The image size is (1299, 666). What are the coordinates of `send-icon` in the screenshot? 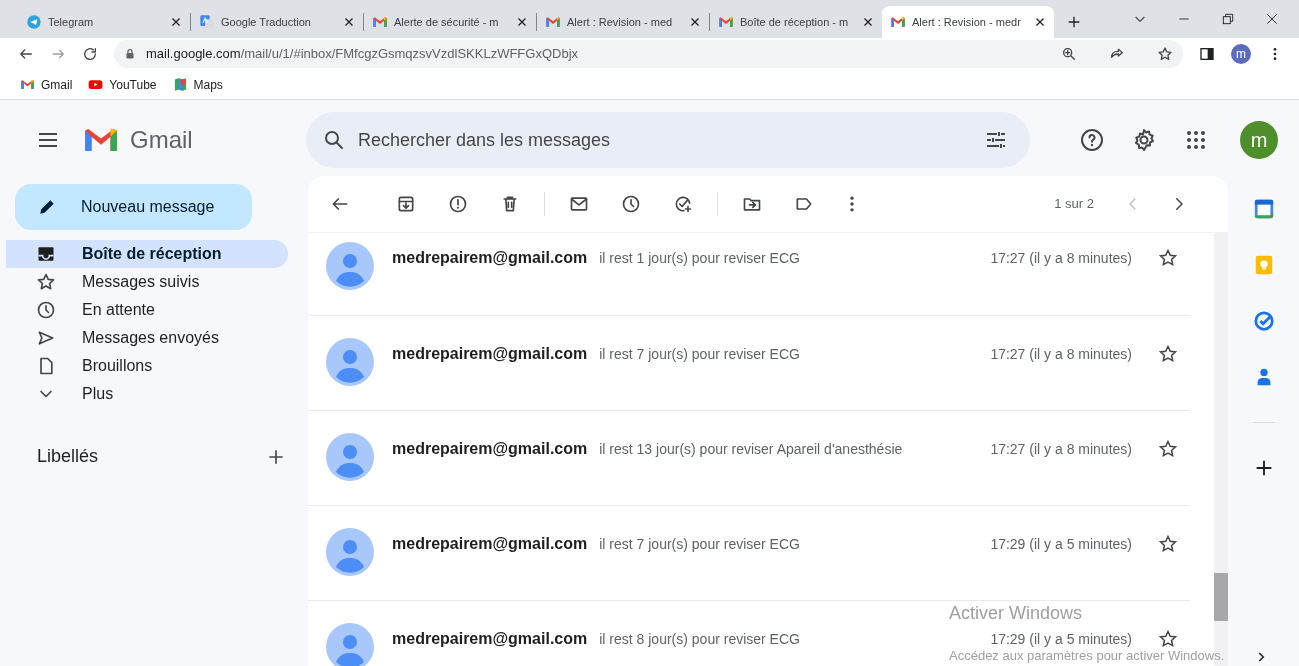 It's located at (46, 338).